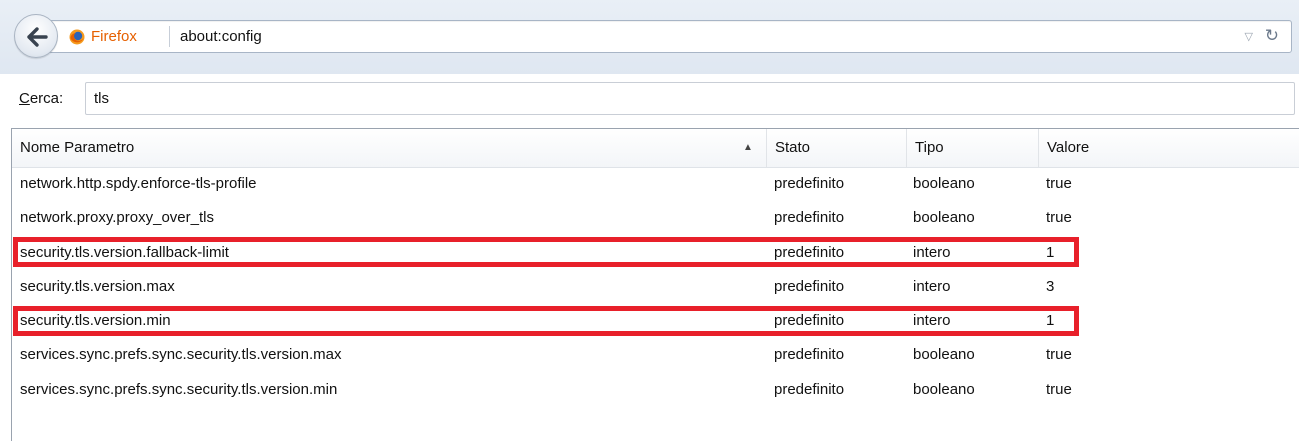 This screenshot has height=441, width=1299. What do you see at coordinates (748, 147) in the screenshot?
I see `sort-ascending-icon: ▲` at bounding box center [748, 147].